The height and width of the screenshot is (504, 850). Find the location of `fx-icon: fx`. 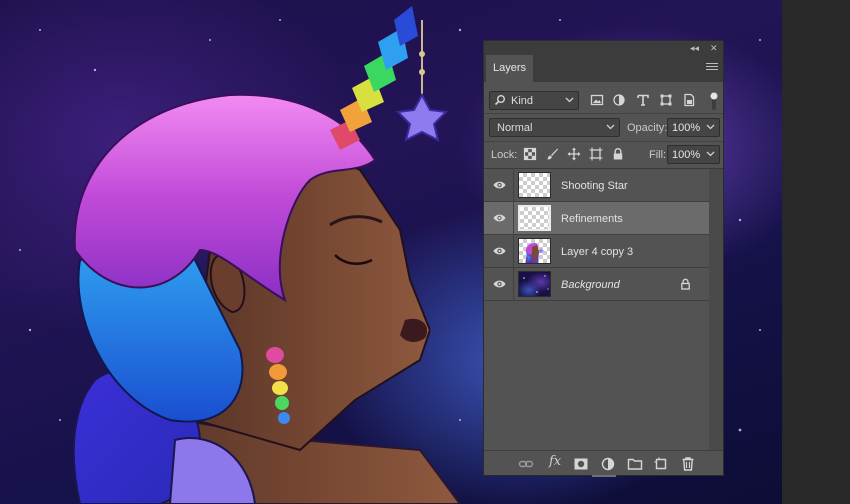

fx-icon: fx is located at coordinates (555, 461).